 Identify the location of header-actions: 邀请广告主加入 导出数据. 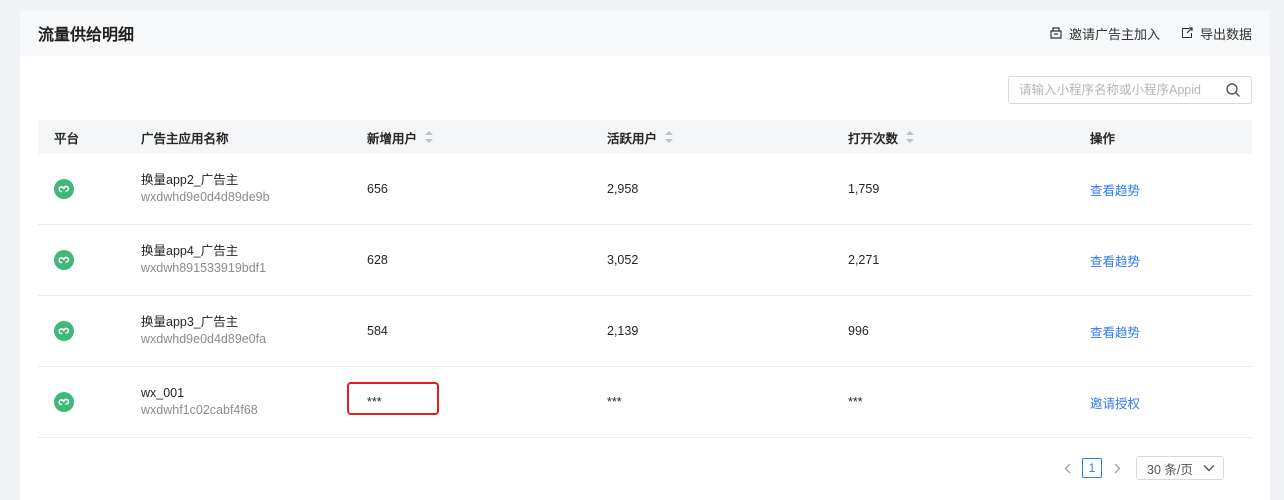
(1150, 33).